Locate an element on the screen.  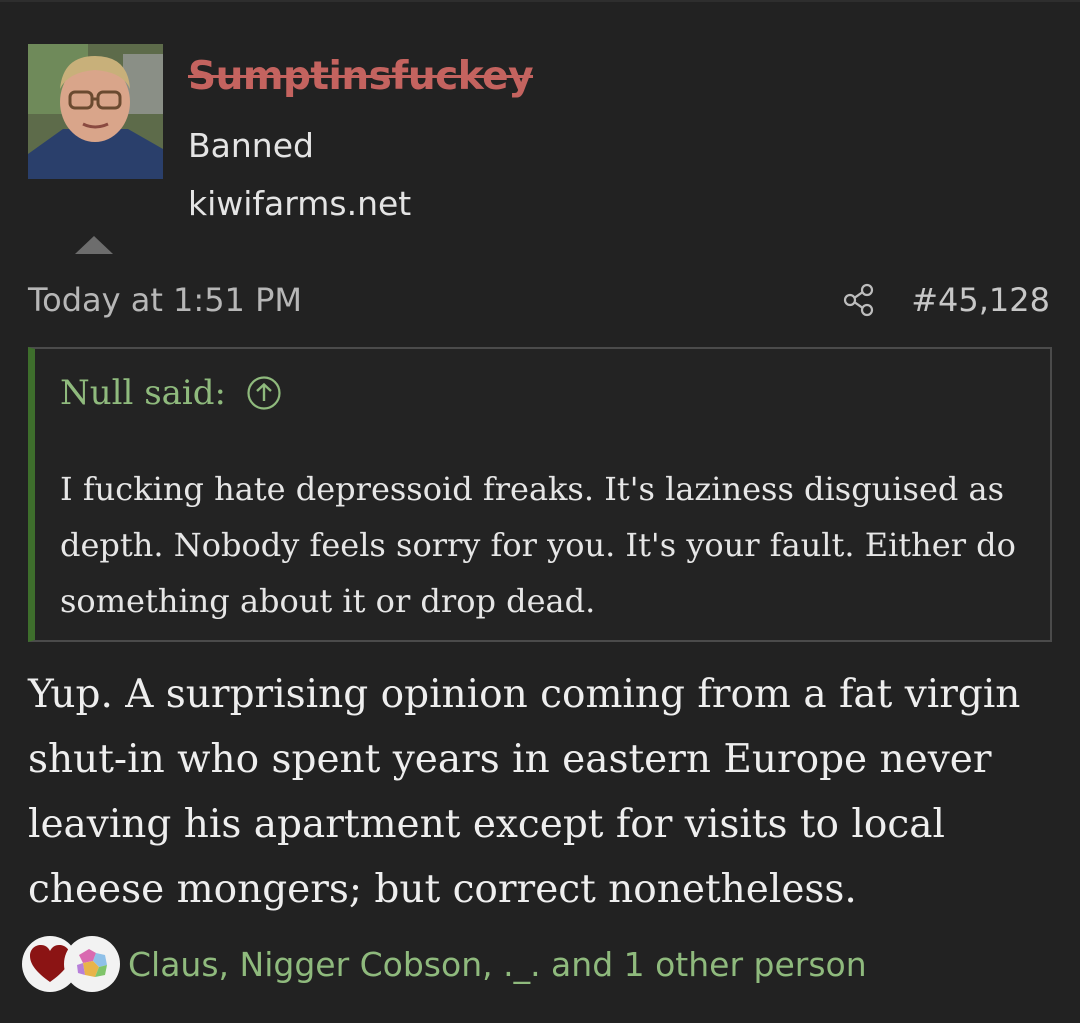
avatar-image is located at coordinates (95, 111).